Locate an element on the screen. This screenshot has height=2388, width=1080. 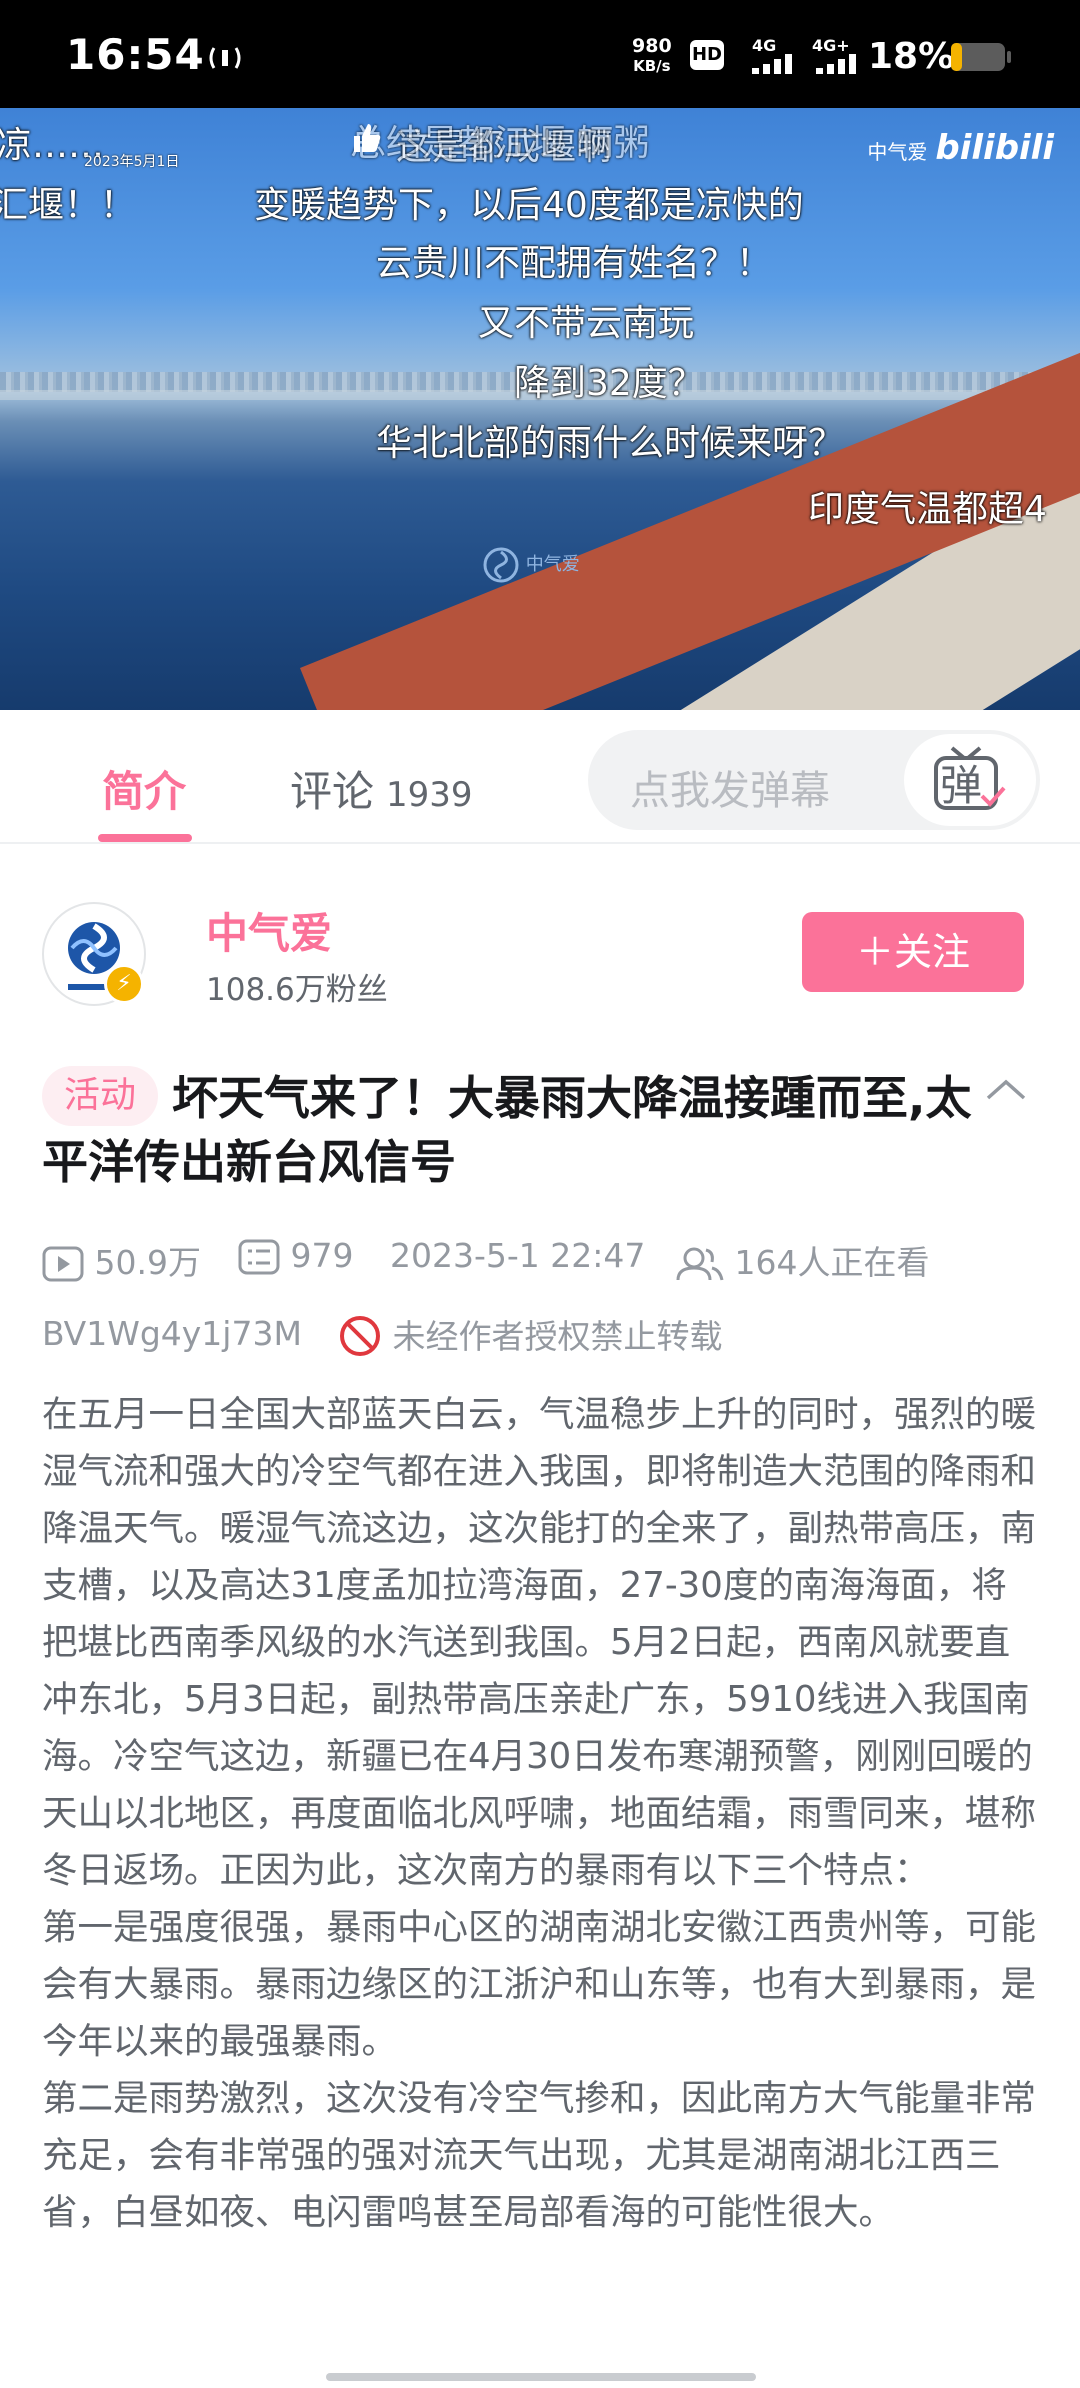
danmaku-text: 总结是都江堰 辆粥 is located at coordinates (500, 143).